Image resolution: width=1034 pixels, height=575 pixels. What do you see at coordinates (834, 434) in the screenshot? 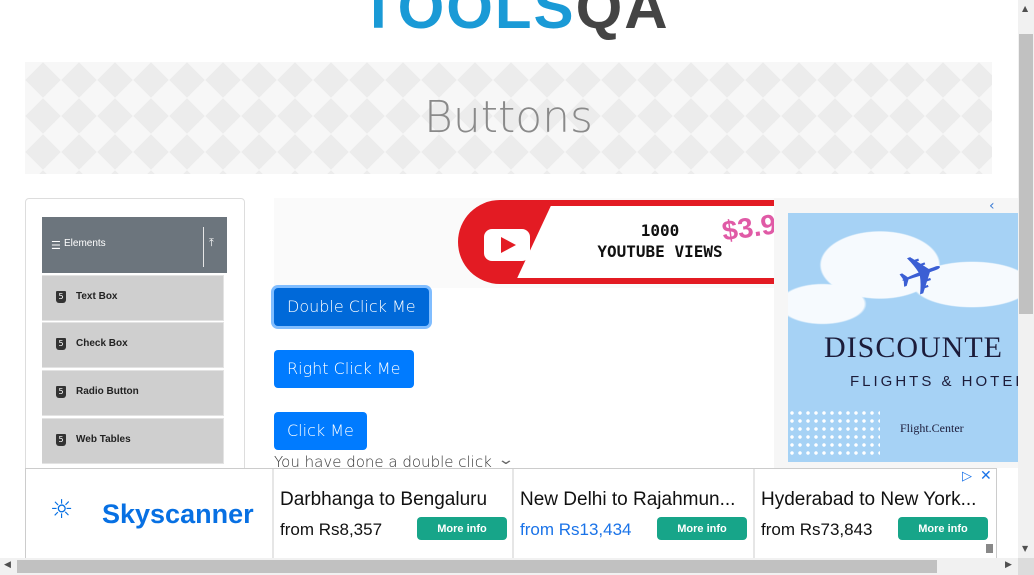
I see `dot-pattern` at bounding box center [834, 434].